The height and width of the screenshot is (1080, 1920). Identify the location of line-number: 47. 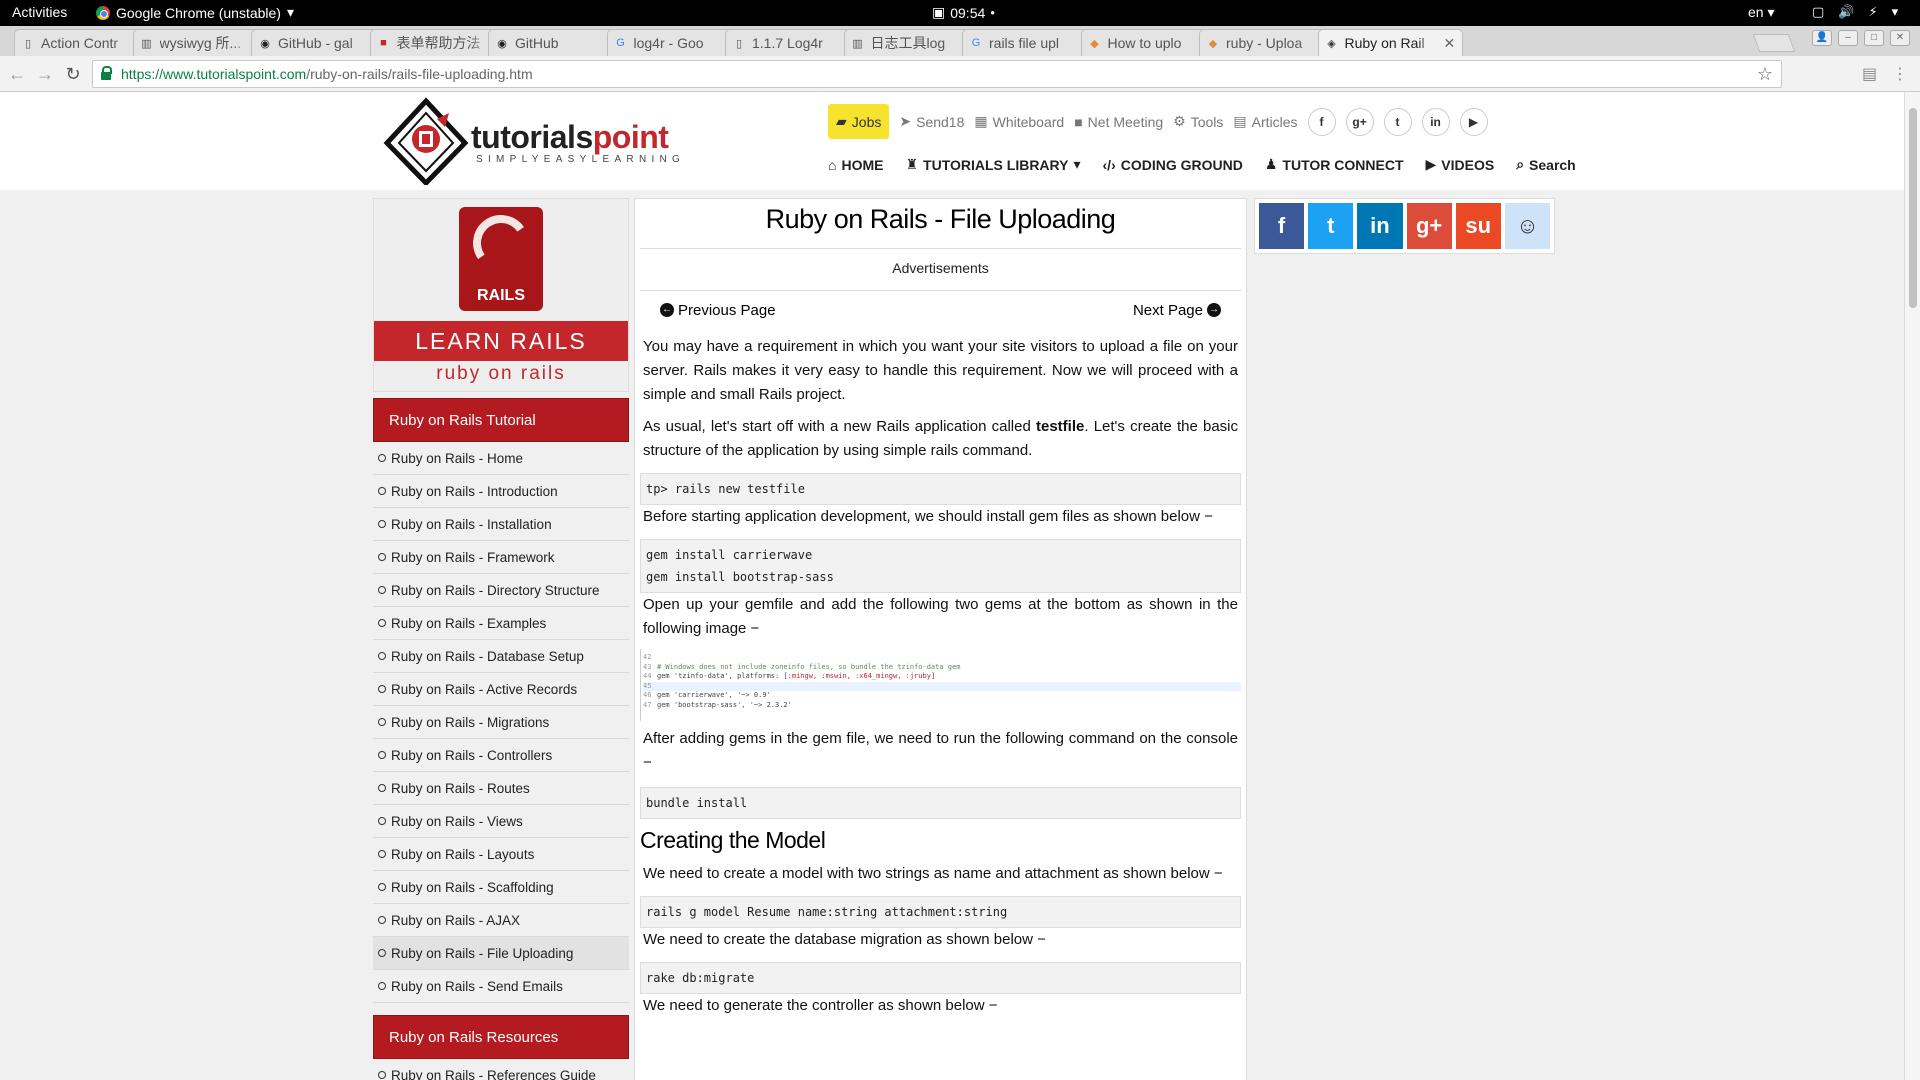
(647, 704).